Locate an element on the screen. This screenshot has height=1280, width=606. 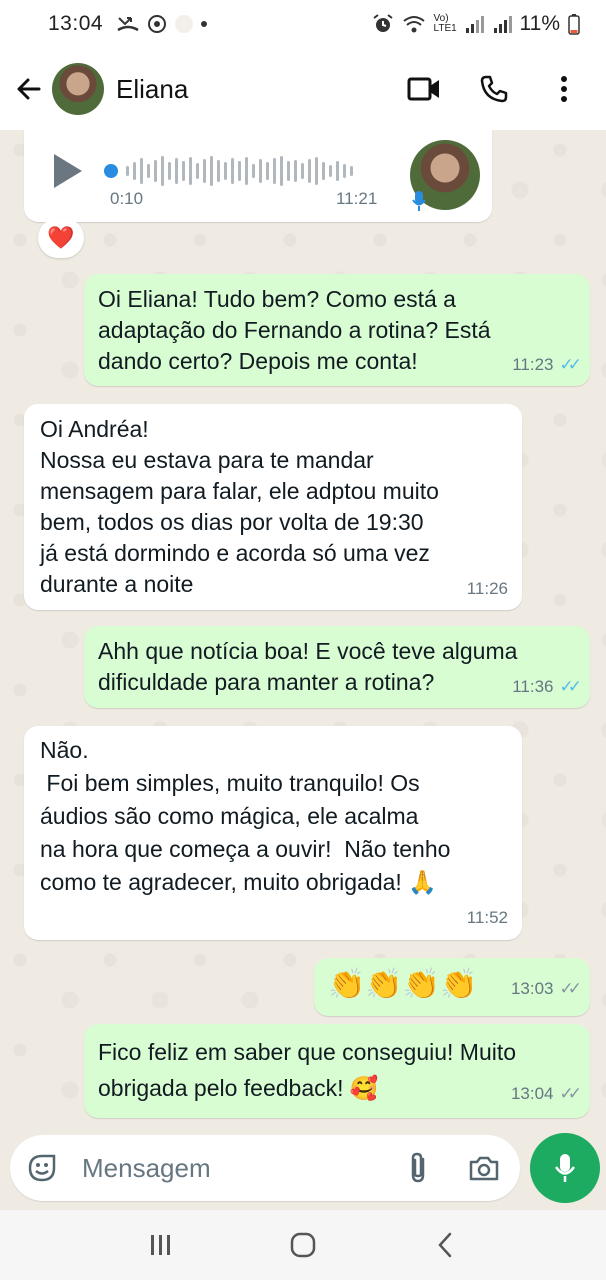
heart-reaction-icon: ❤️ is located at coordinates (61, 238).